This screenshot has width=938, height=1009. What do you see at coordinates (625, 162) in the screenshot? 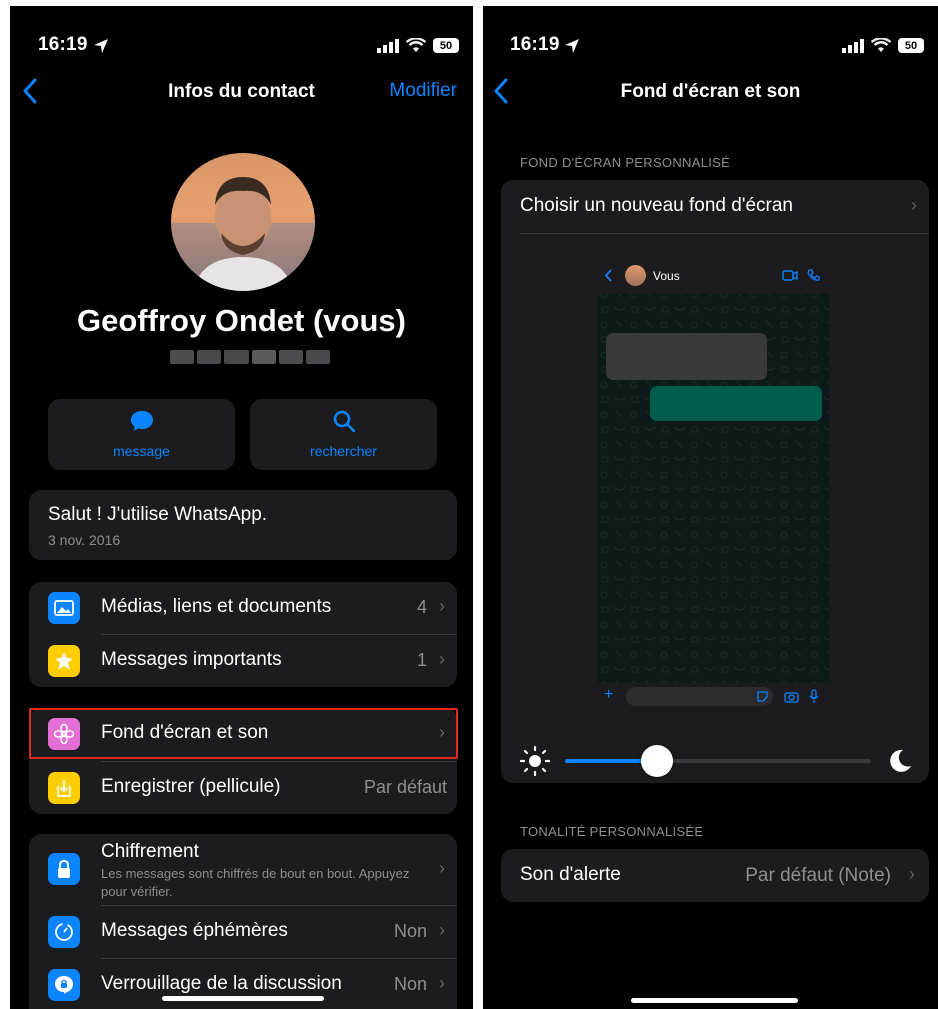
I see `wallpaper-section-header: FOND D'ÉCRAN PERSONNALISÉ` at bounding box center [625, 162].